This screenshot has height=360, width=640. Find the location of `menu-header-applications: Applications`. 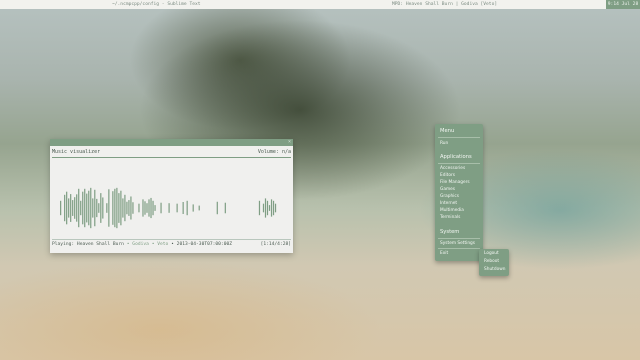

menu-header-applications: Applications is located at coordinates (456, 157).